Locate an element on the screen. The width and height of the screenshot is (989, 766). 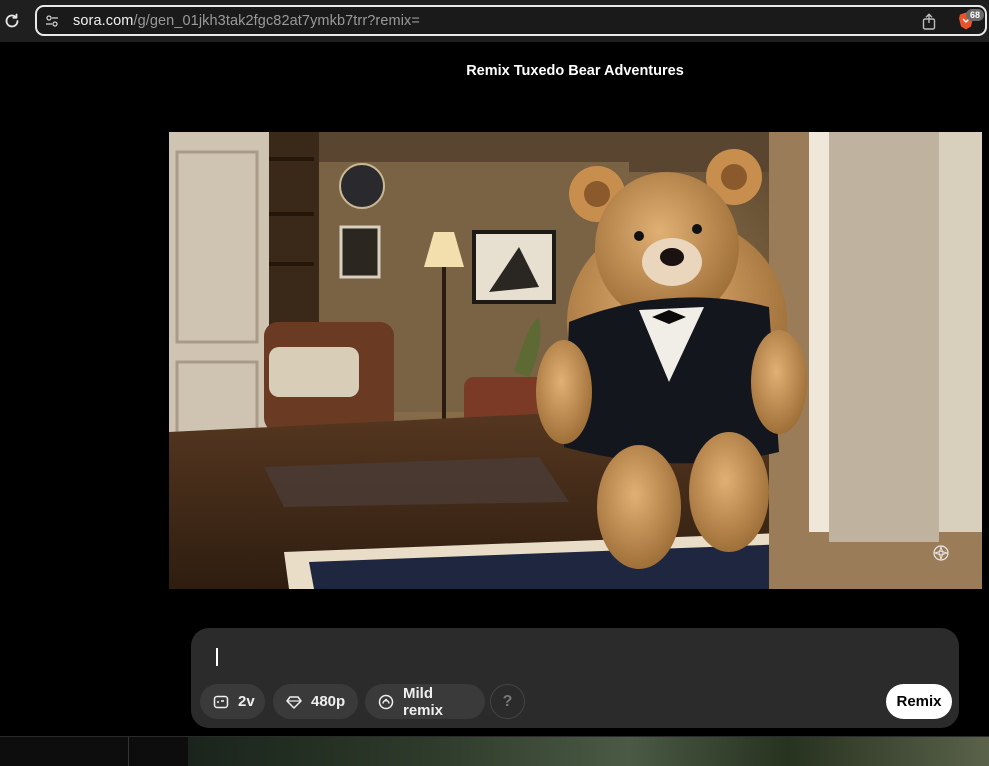
resolution-button: 480p is located at coordinates (315, 701).